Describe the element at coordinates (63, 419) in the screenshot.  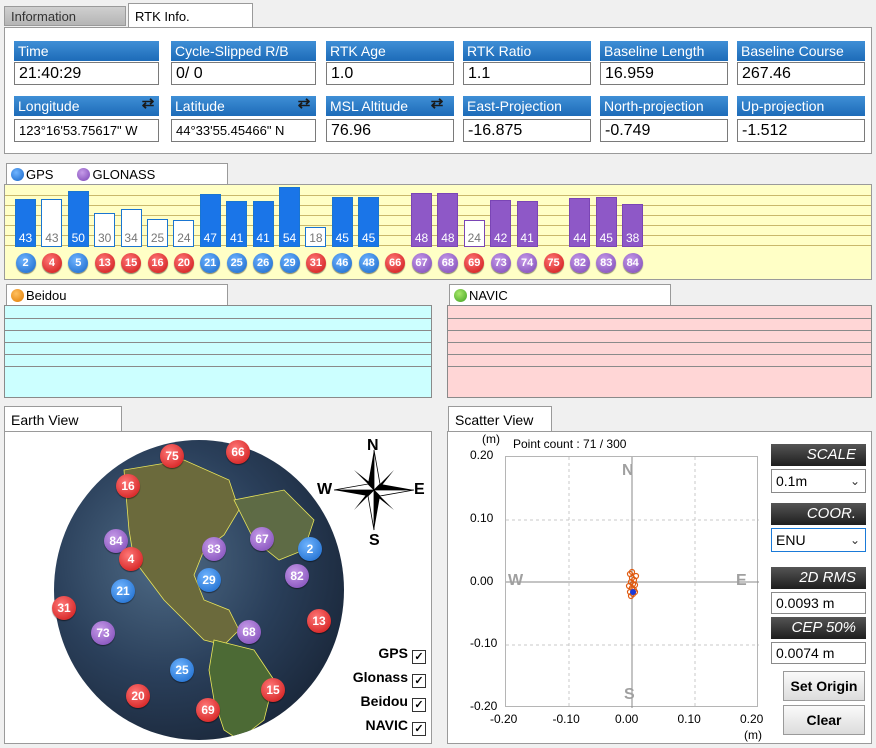
I see `tab-earth-view: Earth View` at that location.